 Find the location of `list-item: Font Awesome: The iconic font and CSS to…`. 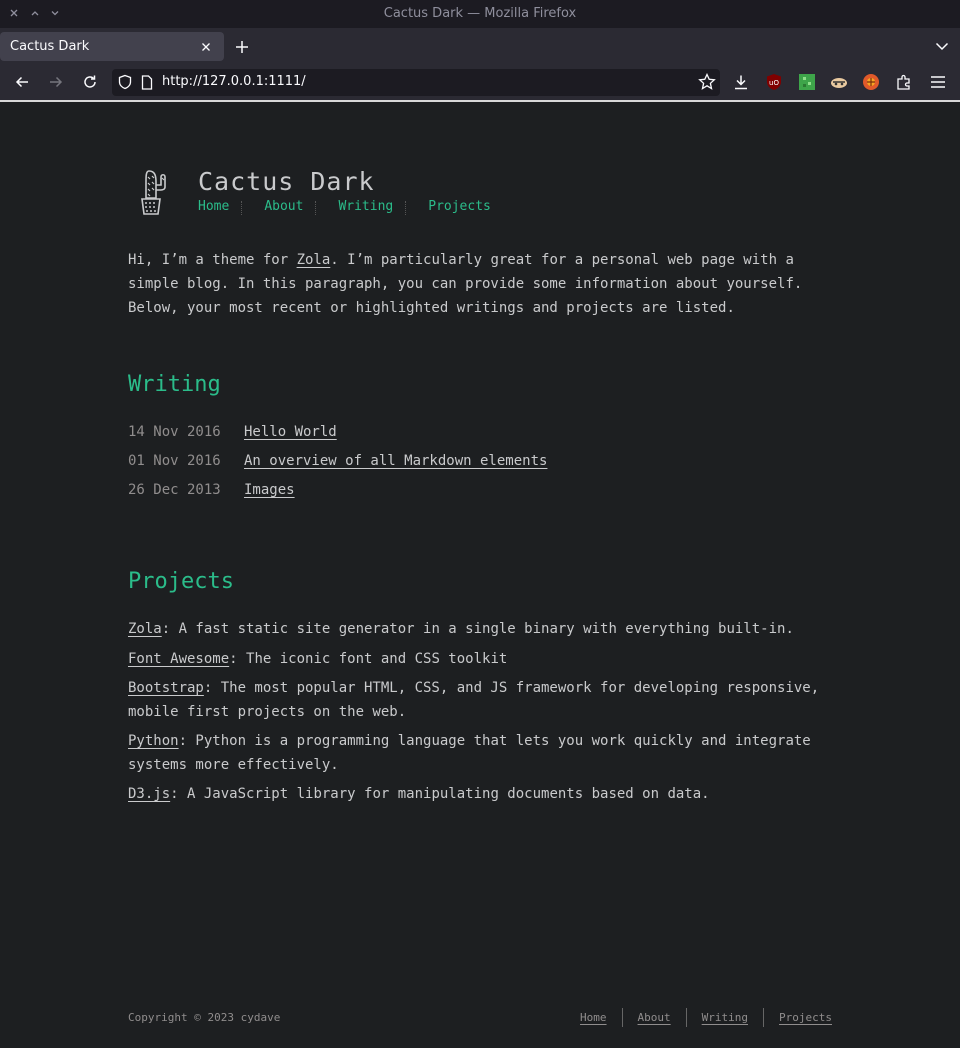

list-item: Font Awesome: The iconic font and CSS to… is located at coordinates (483, 659).